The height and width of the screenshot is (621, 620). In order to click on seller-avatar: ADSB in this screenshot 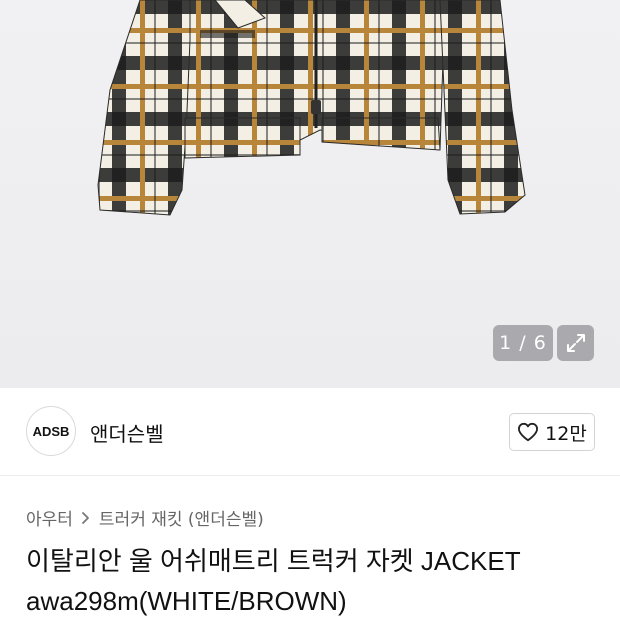, I will do `click(51, 431)`.